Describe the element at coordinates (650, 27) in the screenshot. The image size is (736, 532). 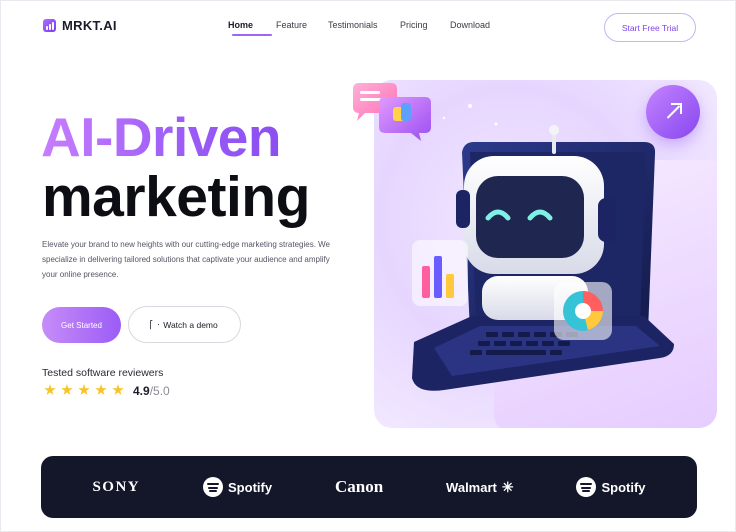
I see `start-free-trial-button: Start Free Trial` at that location.